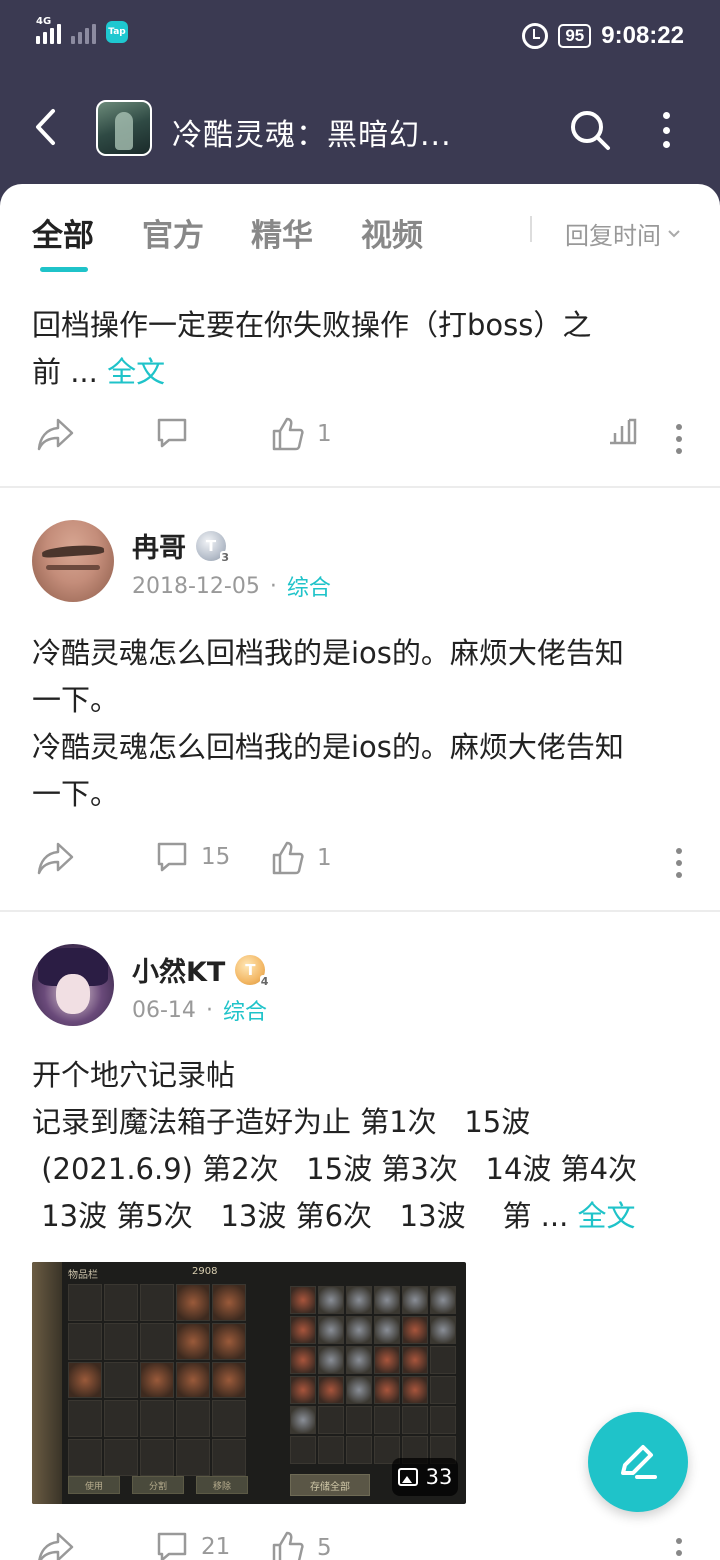 The image size is (720, 1560). What do you see at coordinates (535, 36) in the screenshot?
I see `alarm-icon` at bounding box center [535, 36].